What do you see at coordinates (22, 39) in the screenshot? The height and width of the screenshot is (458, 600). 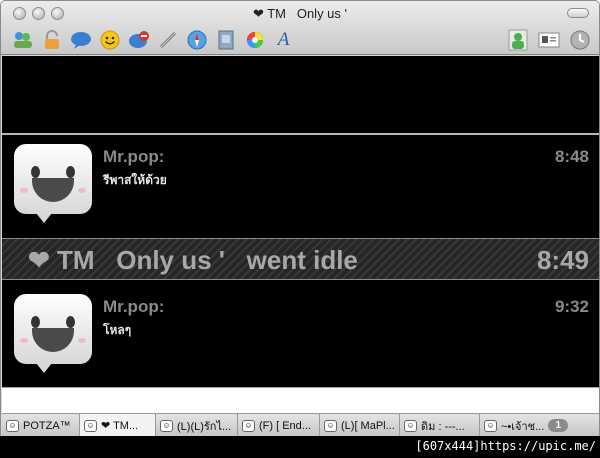 I see `contacts-icon` at bounding box center [22, 39].